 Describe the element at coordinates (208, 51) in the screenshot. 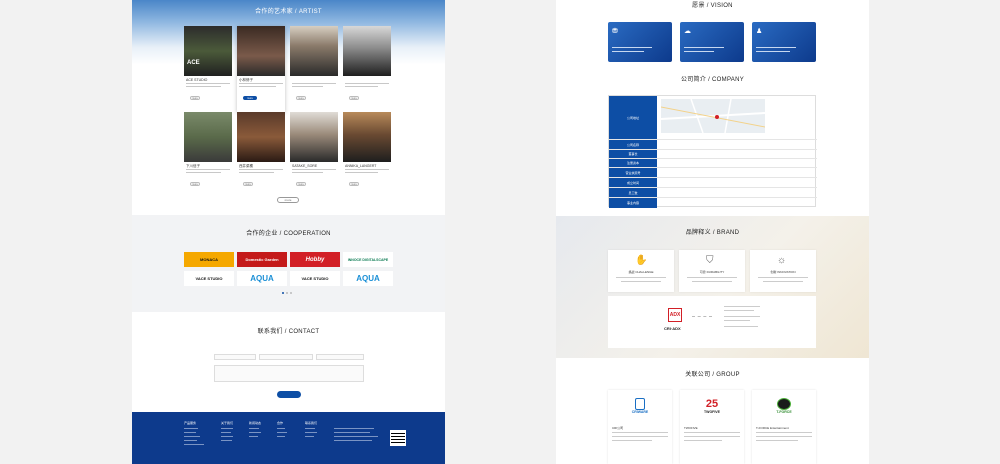

I see `artist-photo: ACE` at that location.